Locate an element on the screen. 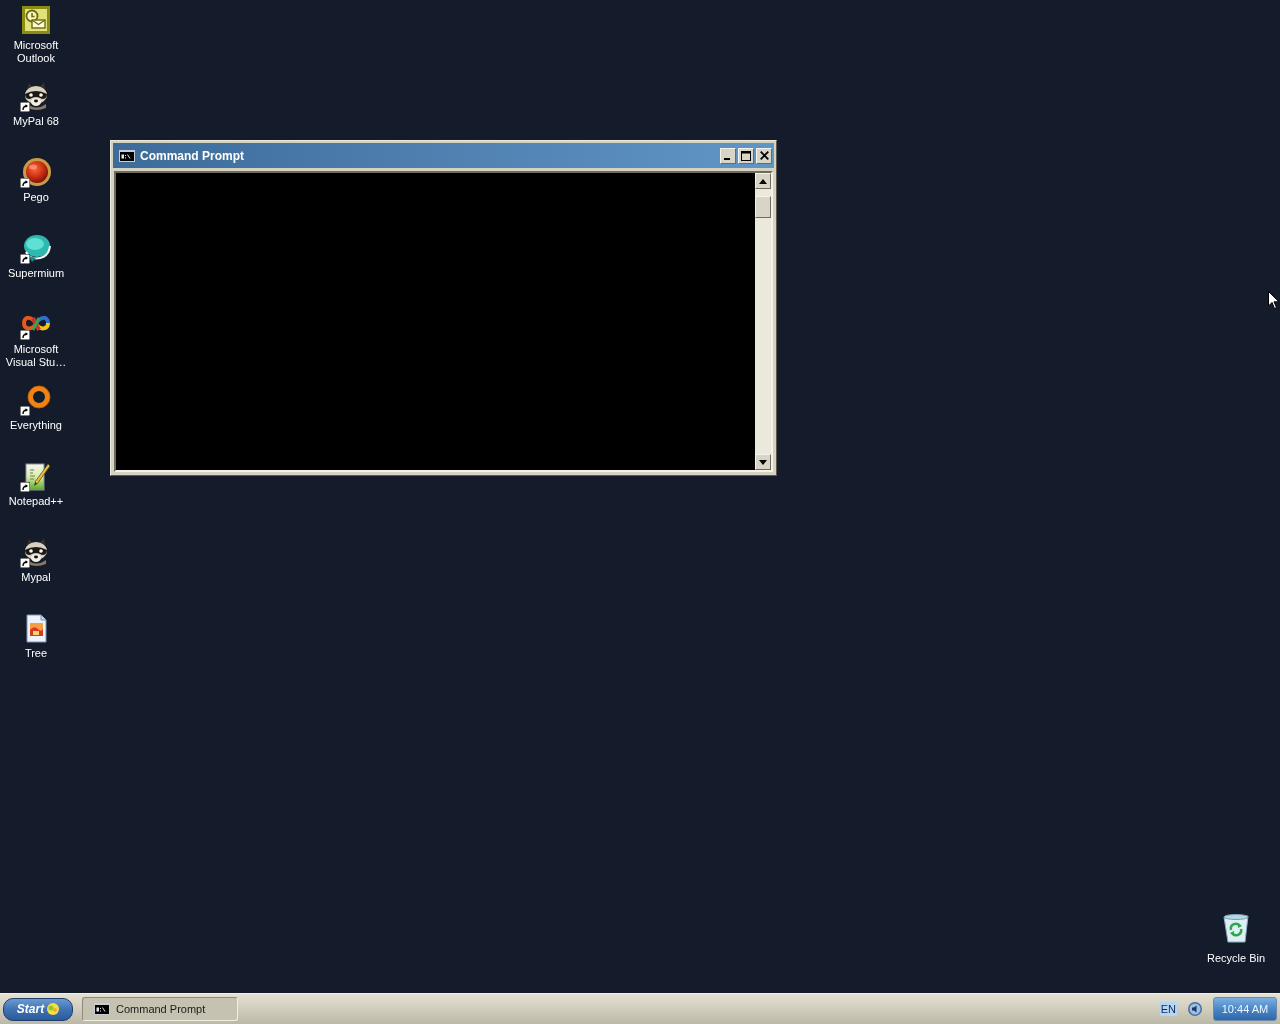 Image resolution: width=1280 pixels, height=1024 pixels. title-bar: Command Prompt is located at coordinates (443, 155).